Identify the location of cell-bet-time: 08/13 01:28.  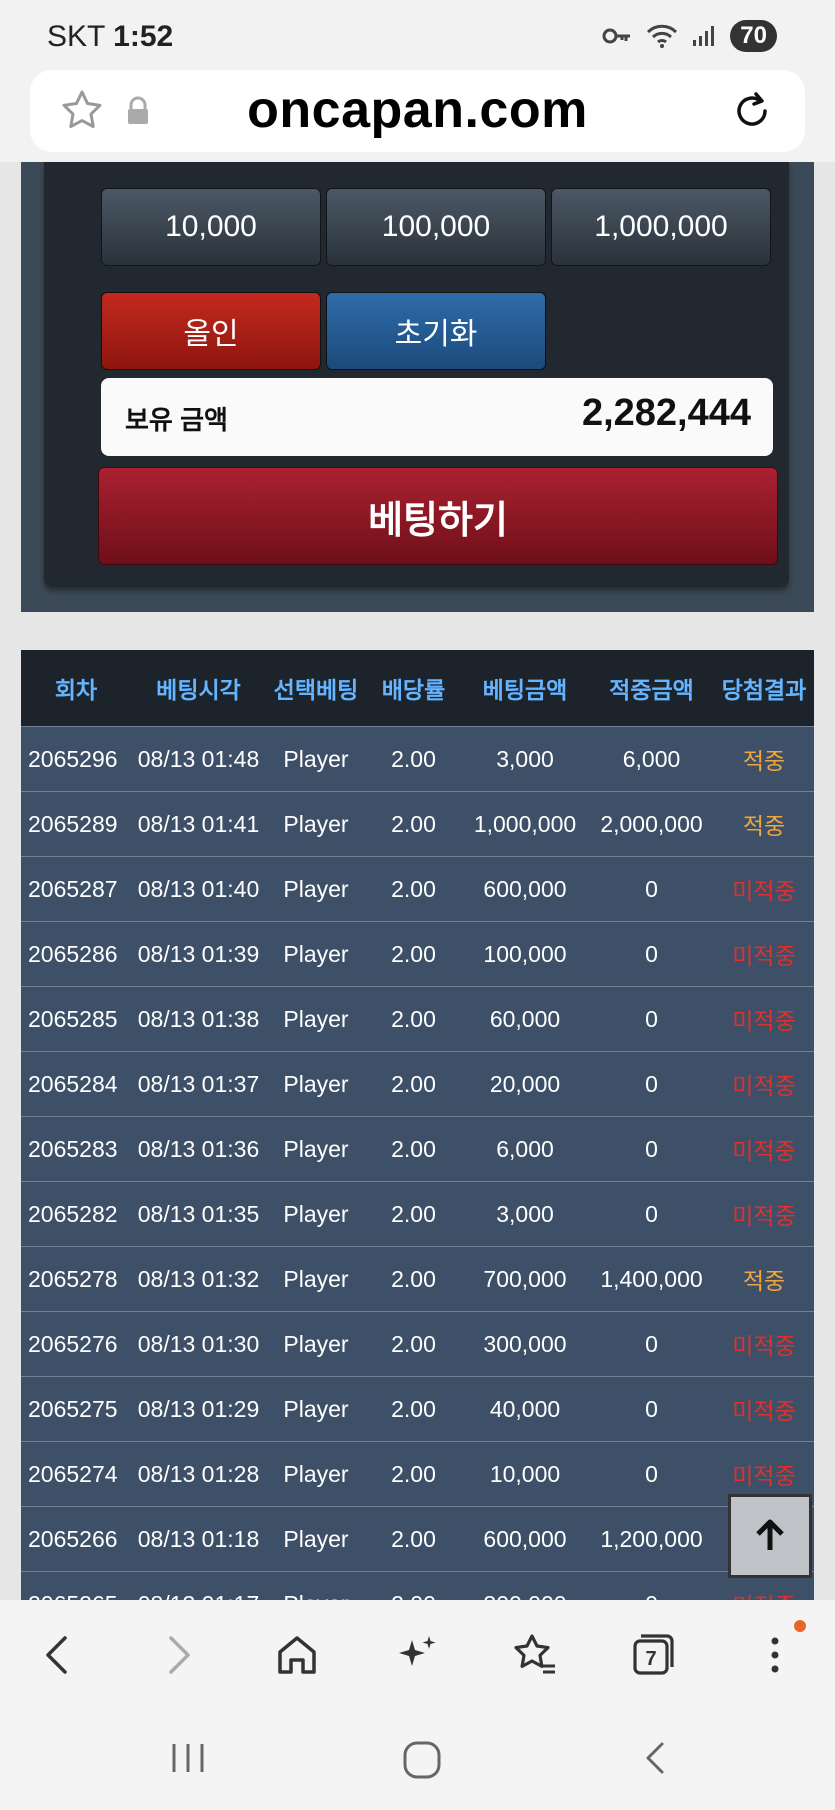
(198, 1473).